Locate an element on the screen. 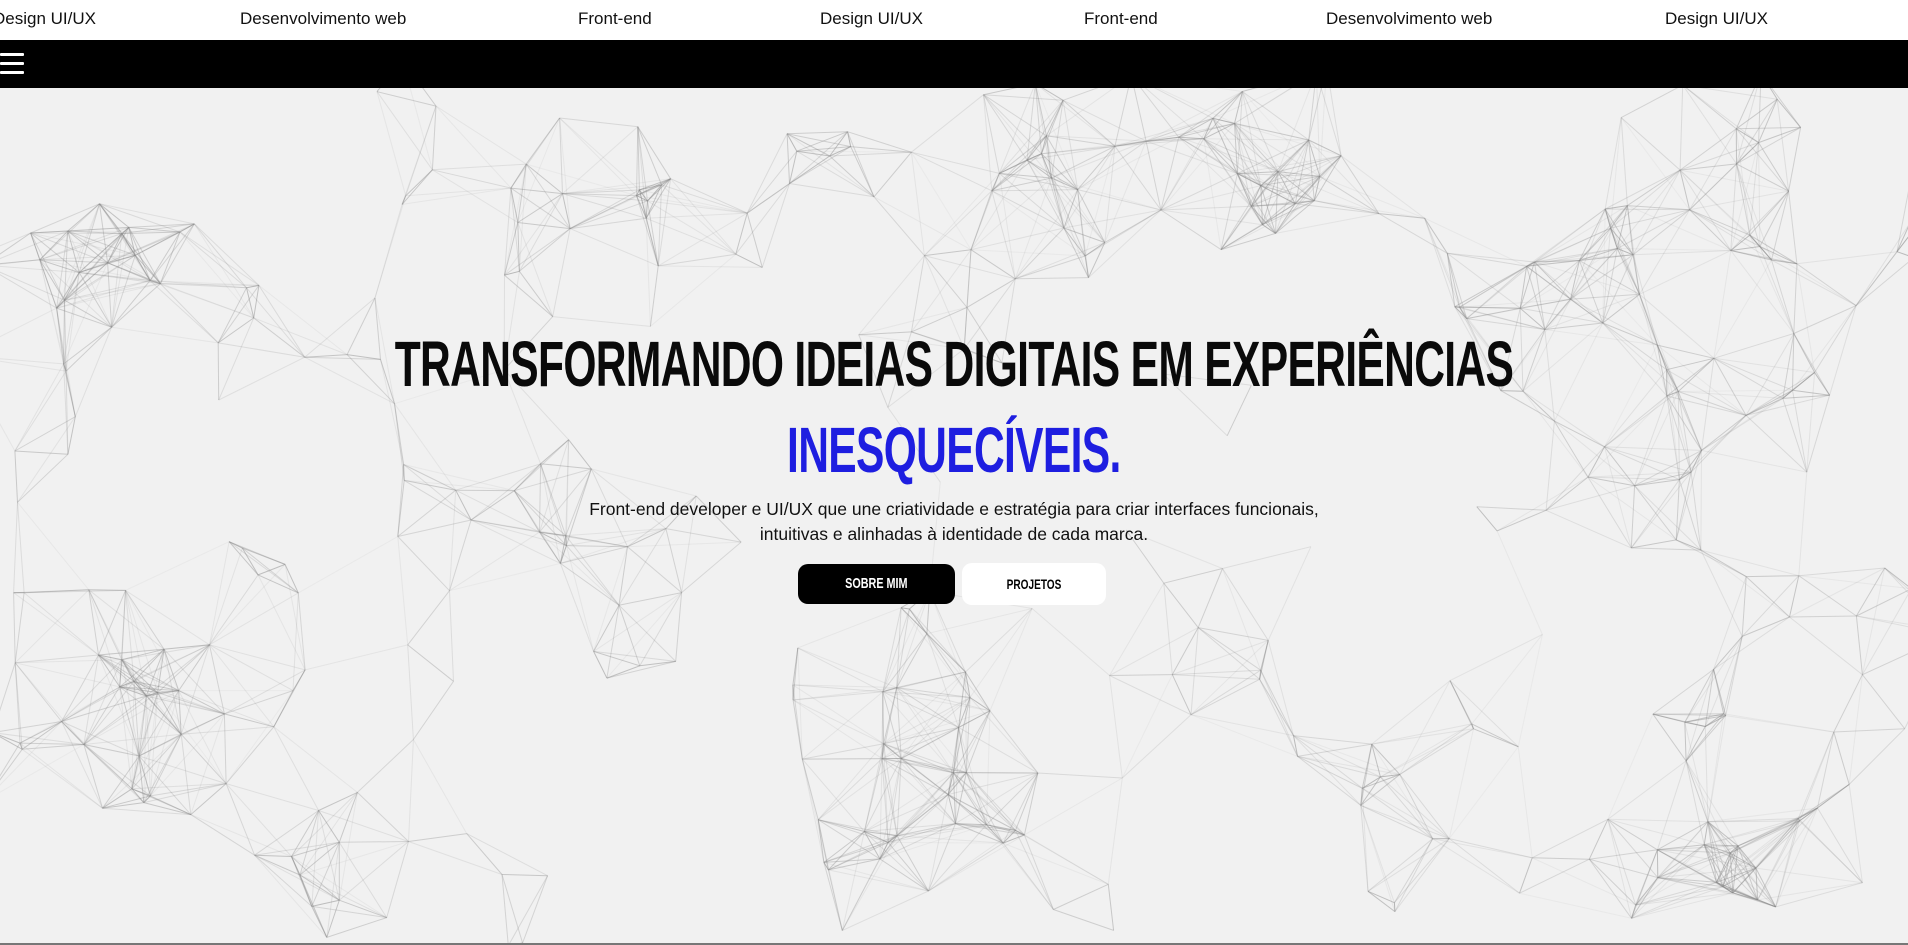 This screenshot has width=1908, height=945. marquee-item: Front-end is located at coordinates (615, 18).